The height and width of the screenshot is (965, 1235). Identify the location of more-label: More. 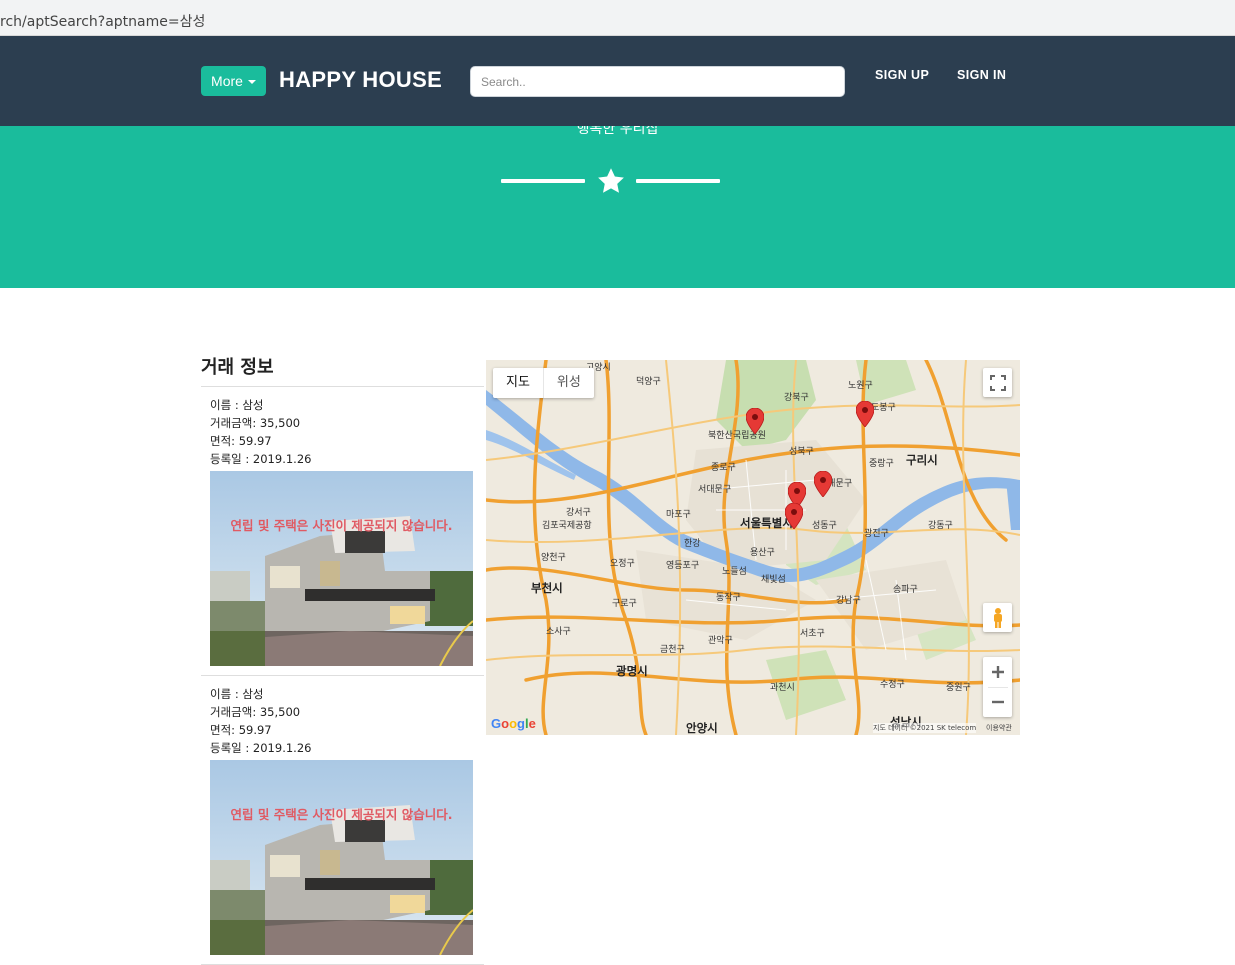
(227, 81).